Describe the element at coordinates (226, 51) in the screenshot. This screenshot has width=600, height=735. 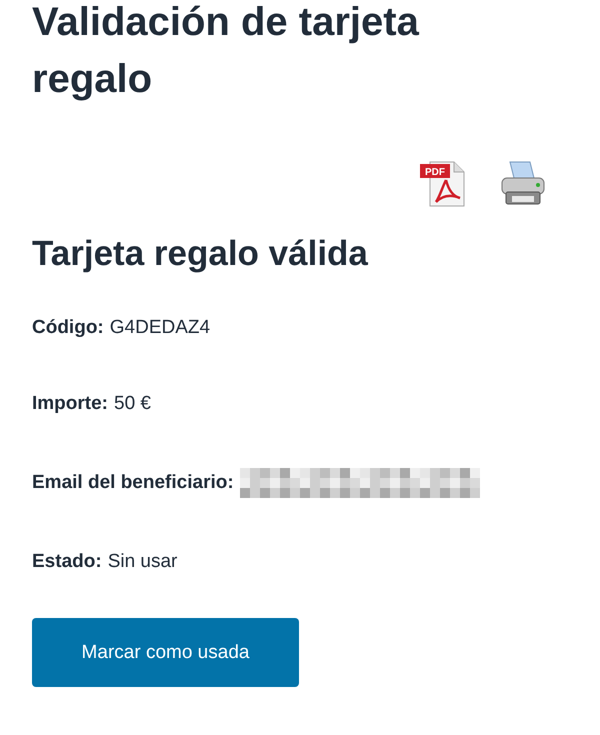
I see `page-title: Validación de tarjeta regalo` at that location.